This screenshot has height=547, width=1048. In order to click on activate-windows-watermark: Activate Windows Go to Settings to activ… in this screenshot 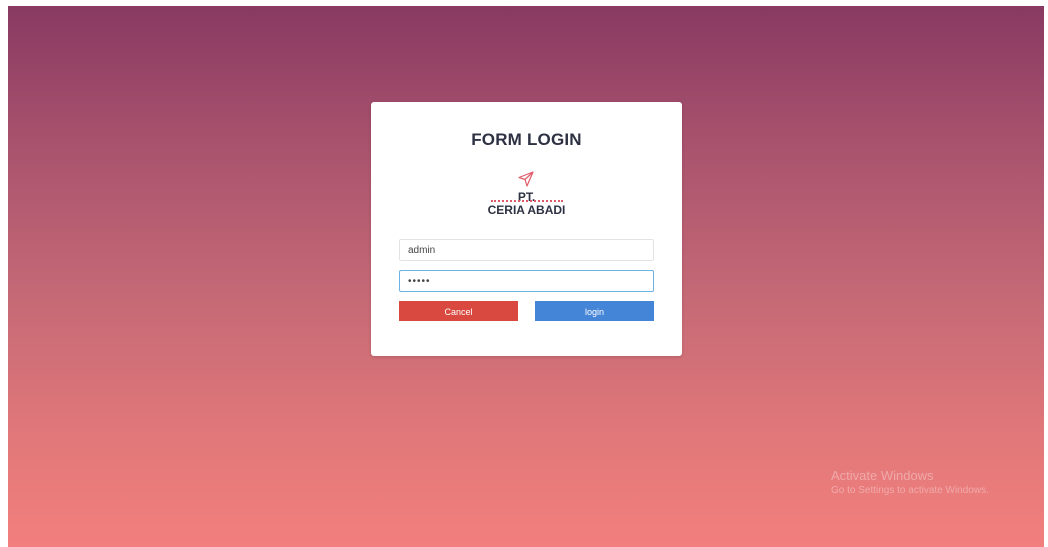, I will do `click(910, 483)`.